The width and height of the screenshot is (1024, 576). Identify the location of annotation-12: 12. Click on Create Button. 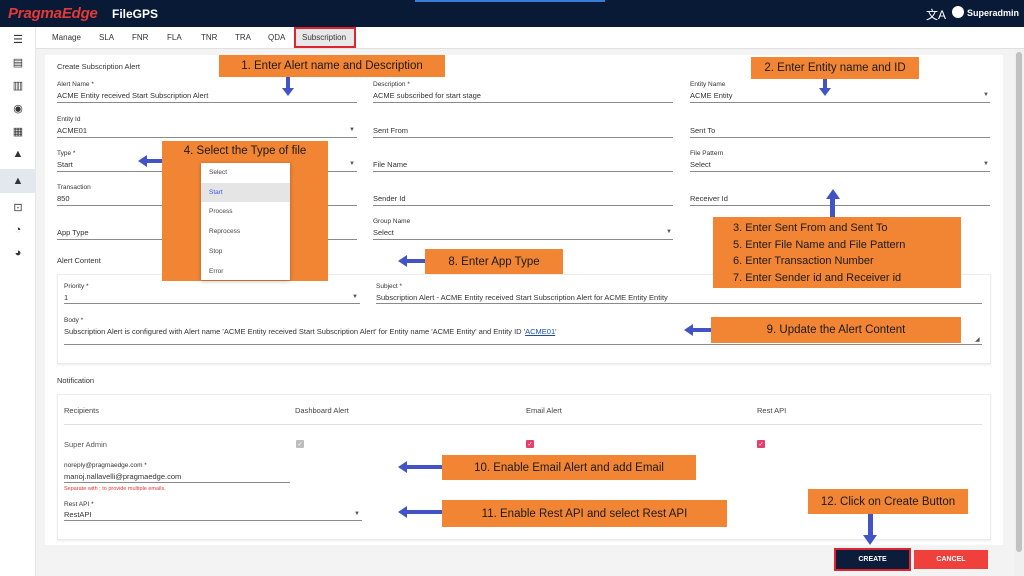
(888, 501).